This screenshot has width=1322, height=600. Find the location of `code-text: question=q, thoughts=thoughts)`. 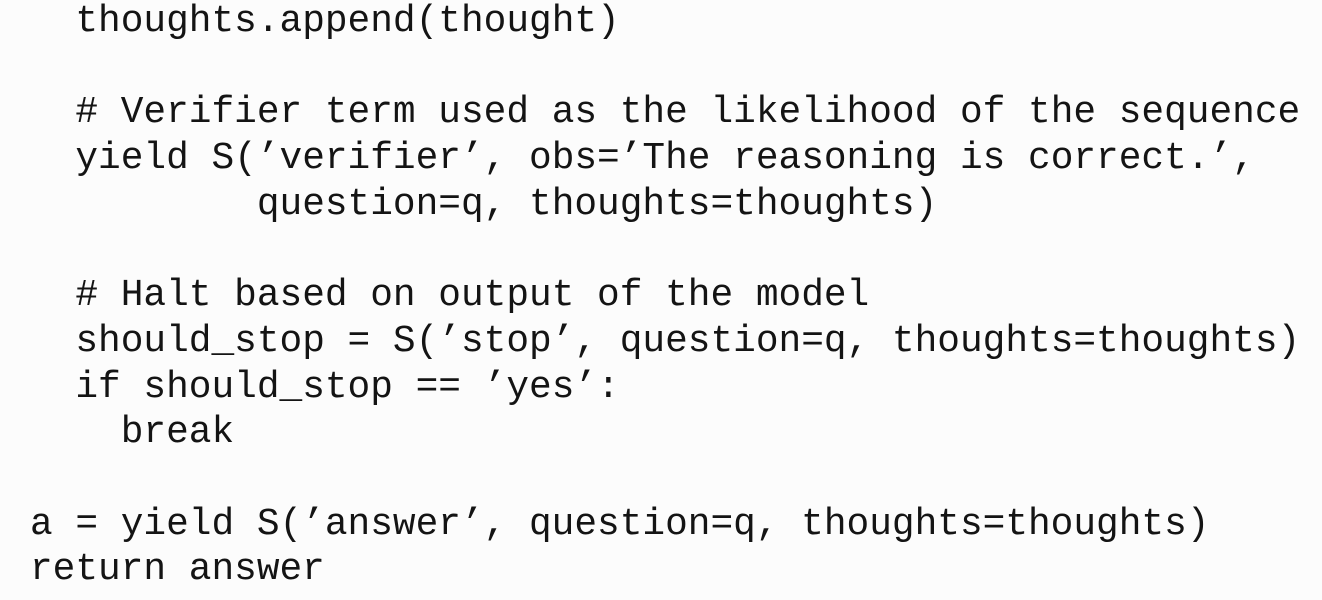

code-text: question=q, thoughts=thoughts) is located at coordinates (597, 204).